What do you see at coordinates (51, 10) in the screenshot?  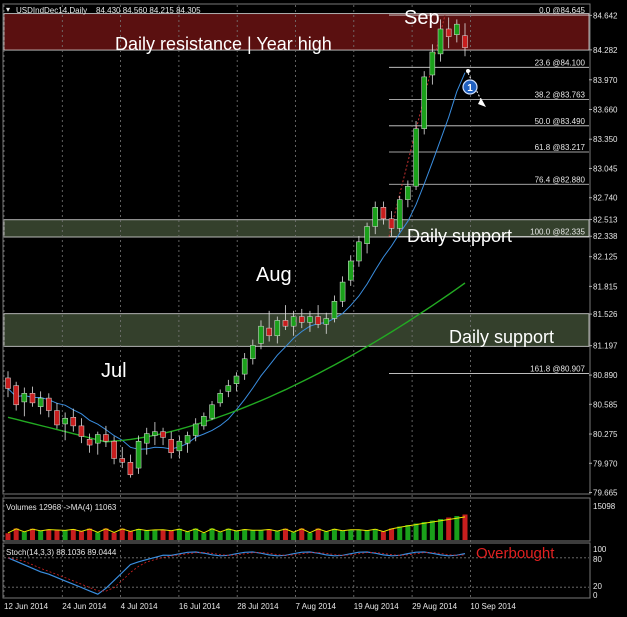 I see `chart-symbol-label: USDIndDec14,Daily` at bounding box center [51, 10].